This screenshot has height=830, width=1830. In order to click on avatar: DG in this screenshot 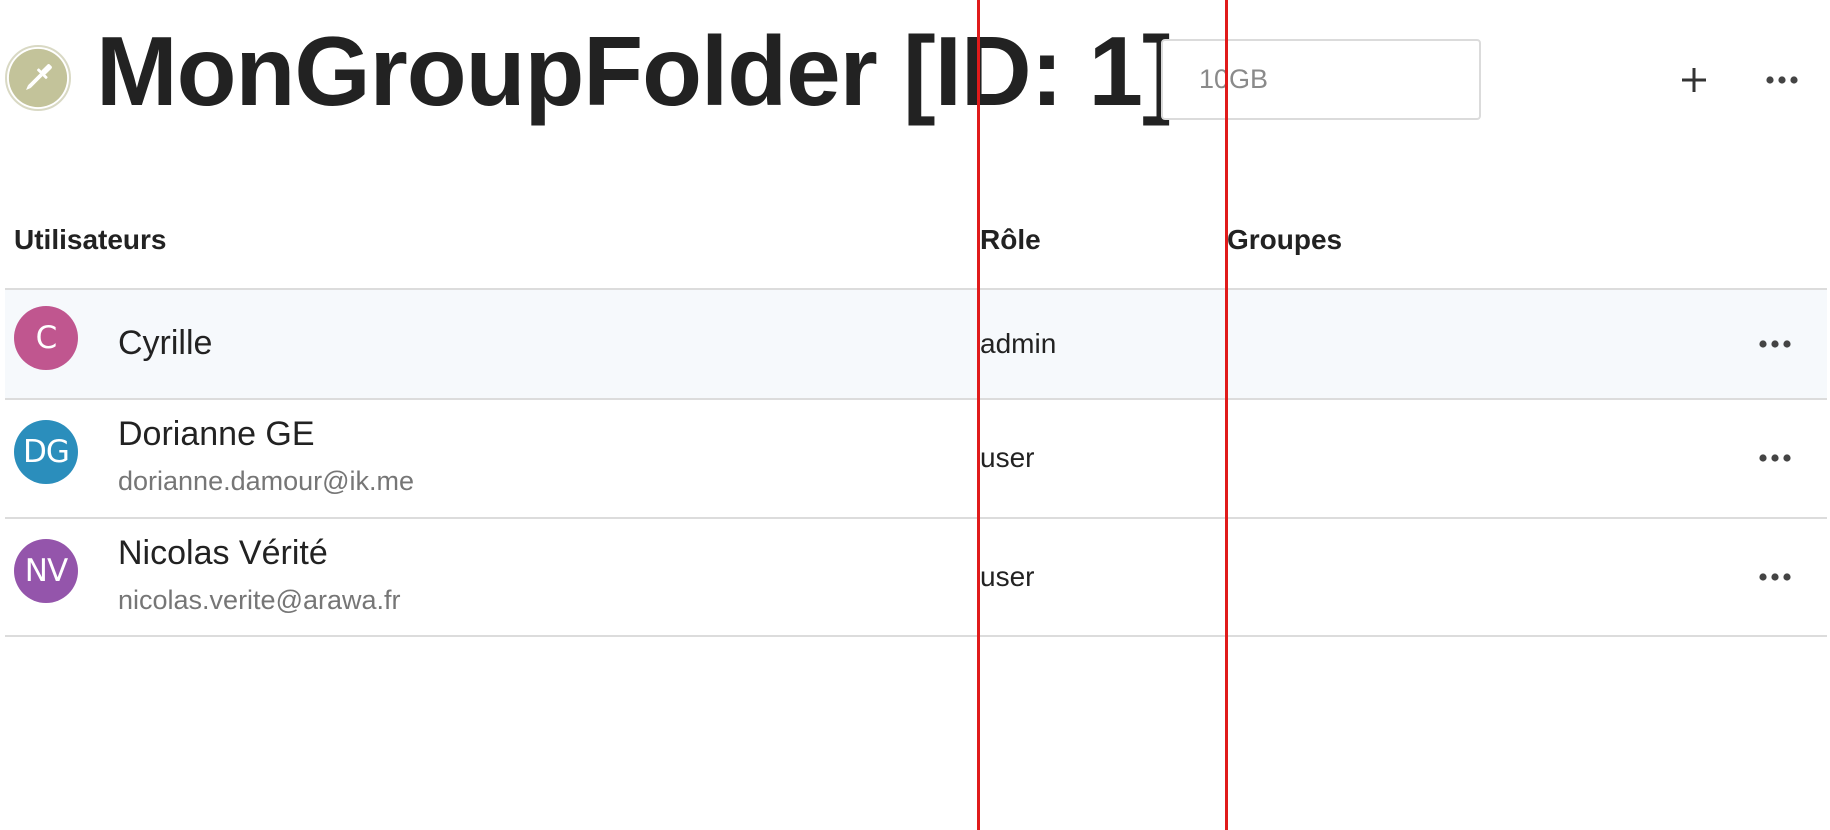, I will do `click(46, 452)`.